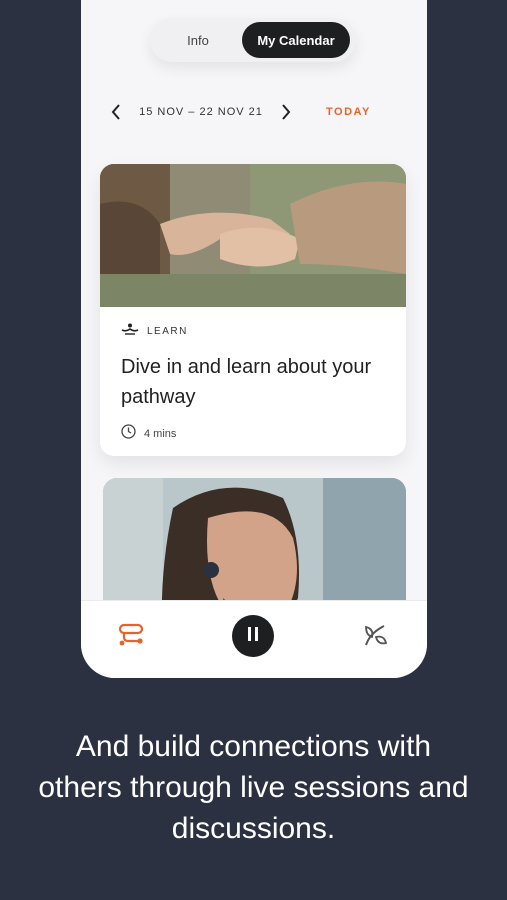  I want to click on today-button: TODAY, so click(348, 112).